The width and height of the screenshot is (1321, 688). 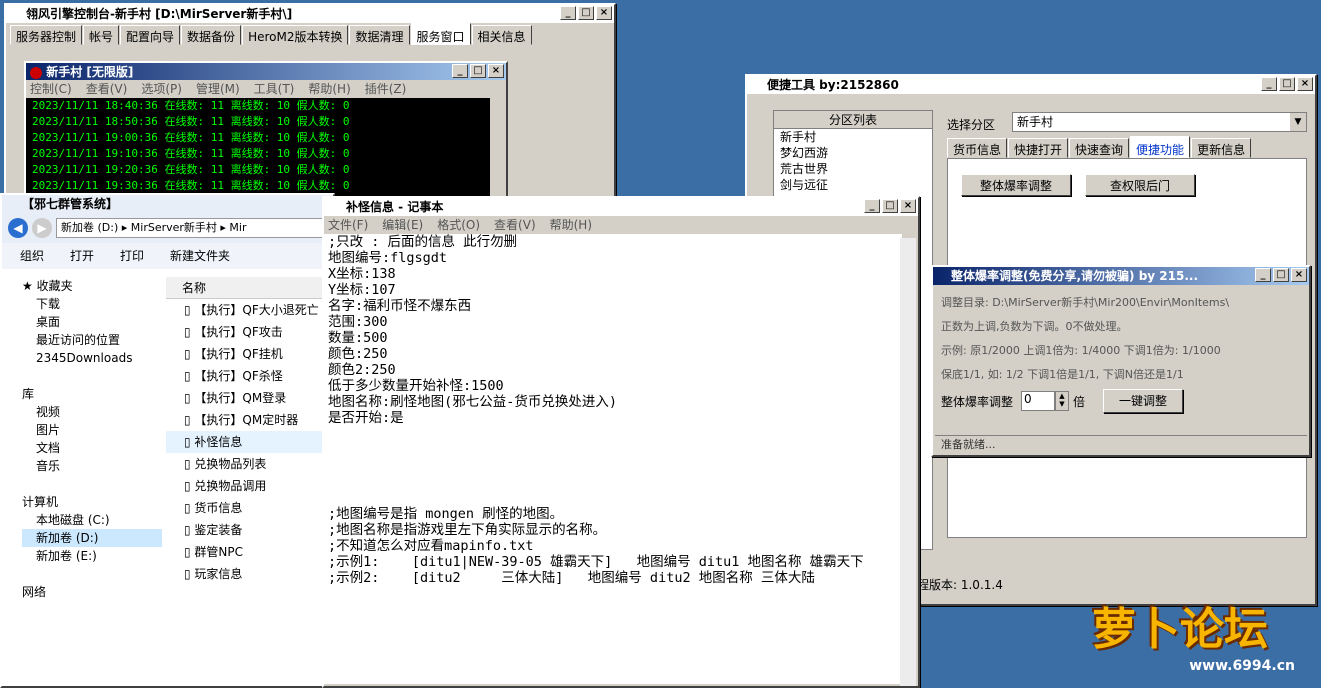 I want to click on file-item: ▯ 兑换物品调用, so click(x=249, y=486).